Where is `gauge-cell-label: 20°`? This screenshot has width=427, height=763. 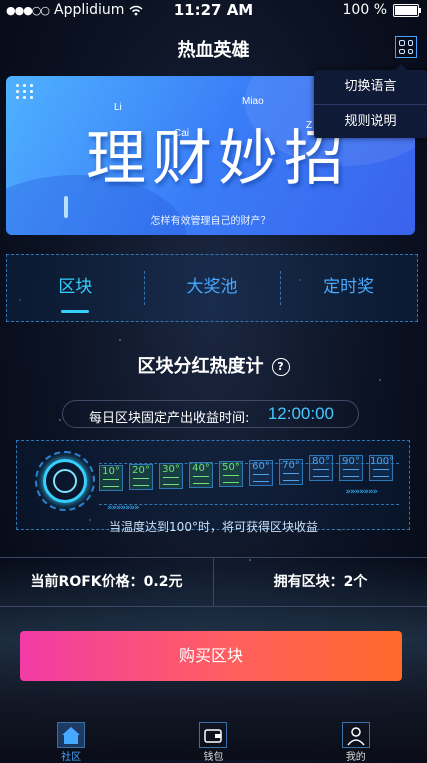
gauge-cell-label: 20° is located at coordinates (141, 470).